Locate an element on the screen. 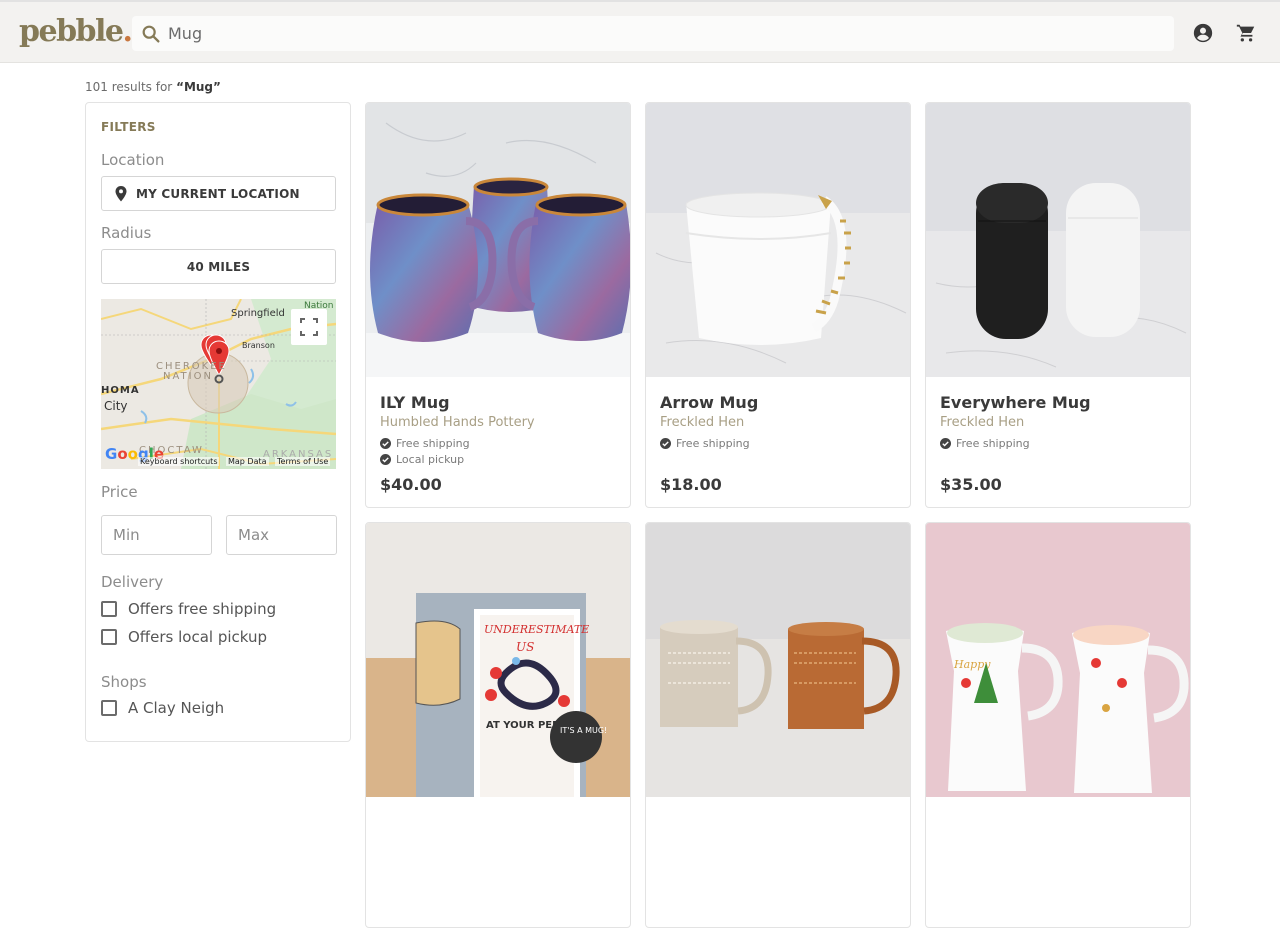 The image size is (1280, 928). free-shipping-checkbox-row: Offers free shipping is located at coordinates (188, 609).